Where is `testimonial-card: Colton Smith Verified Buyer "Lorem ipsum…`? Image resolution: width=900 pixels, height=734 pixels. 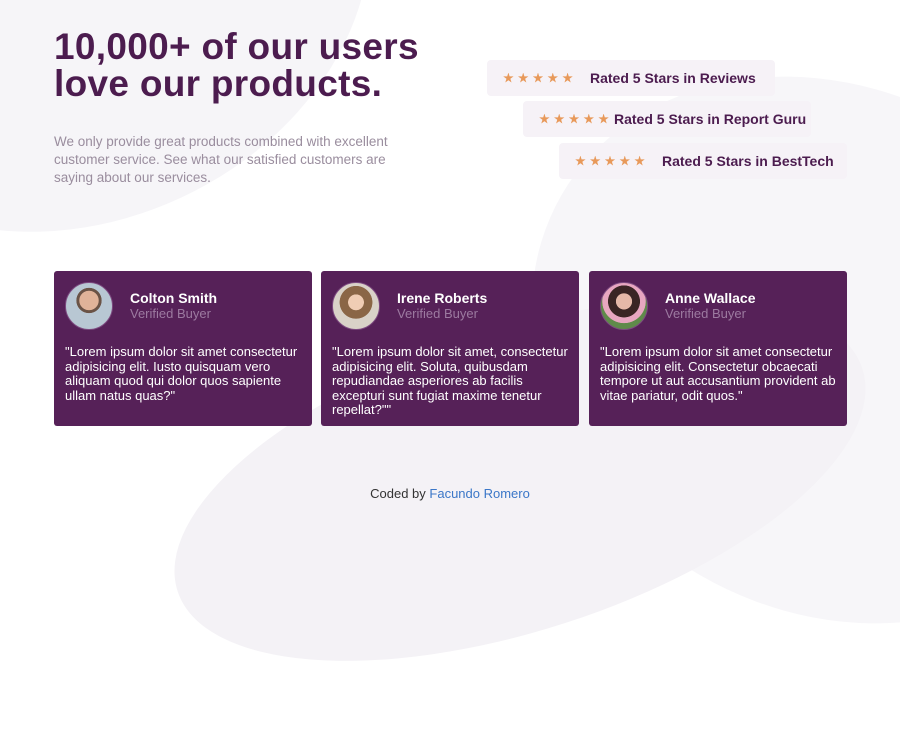
testimonial-card: Colton Smith Verified Buyer "Lorem ipsum… is located at coordinates (183, 348).